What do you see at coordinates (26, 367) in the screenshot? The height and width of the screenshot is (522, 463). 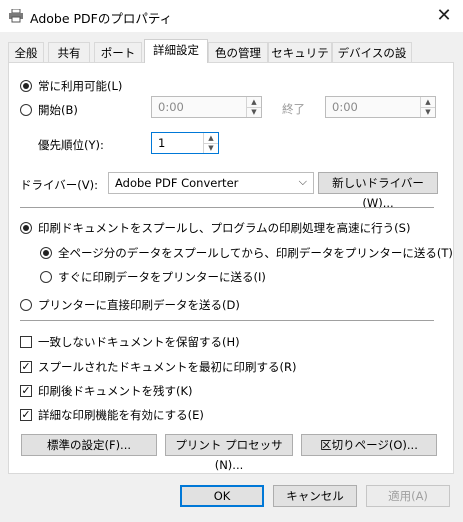 I see `print-spooled-first-checkbox: ✓` at bounding box center [26, 367].